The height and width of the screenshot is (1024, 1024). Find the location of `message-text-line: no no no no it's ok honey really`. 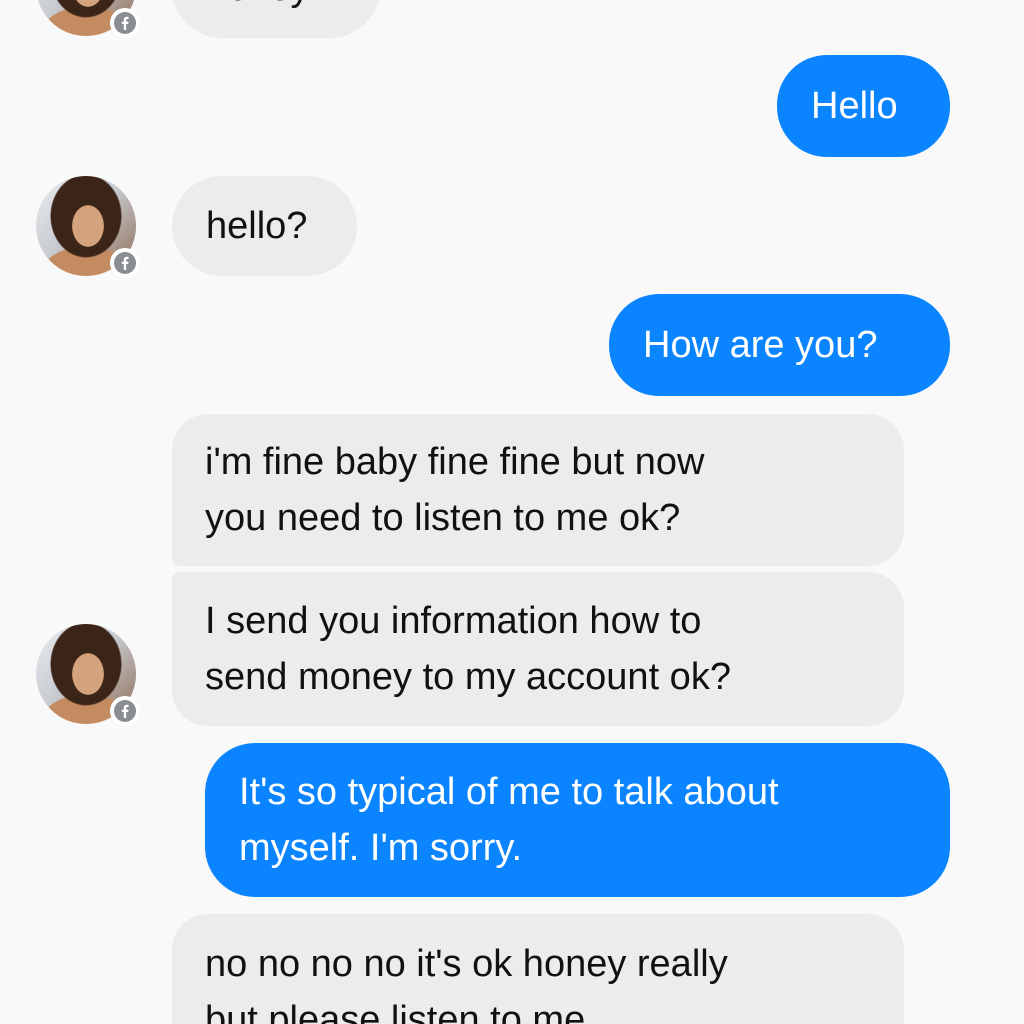

message-text-line: no no no no it's ok honey really is located at coordinates (466, 964).